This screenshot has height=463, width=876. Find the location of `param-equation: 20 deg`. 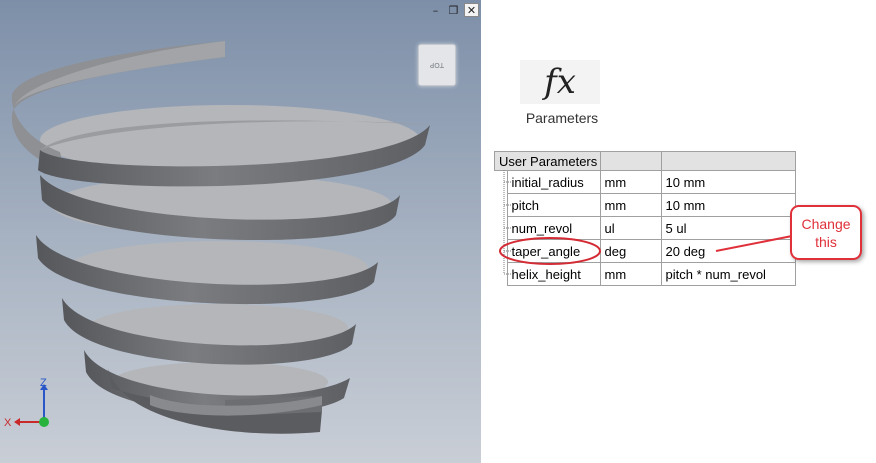

param-equation: 20 deg is located at coordinates (728, 251).